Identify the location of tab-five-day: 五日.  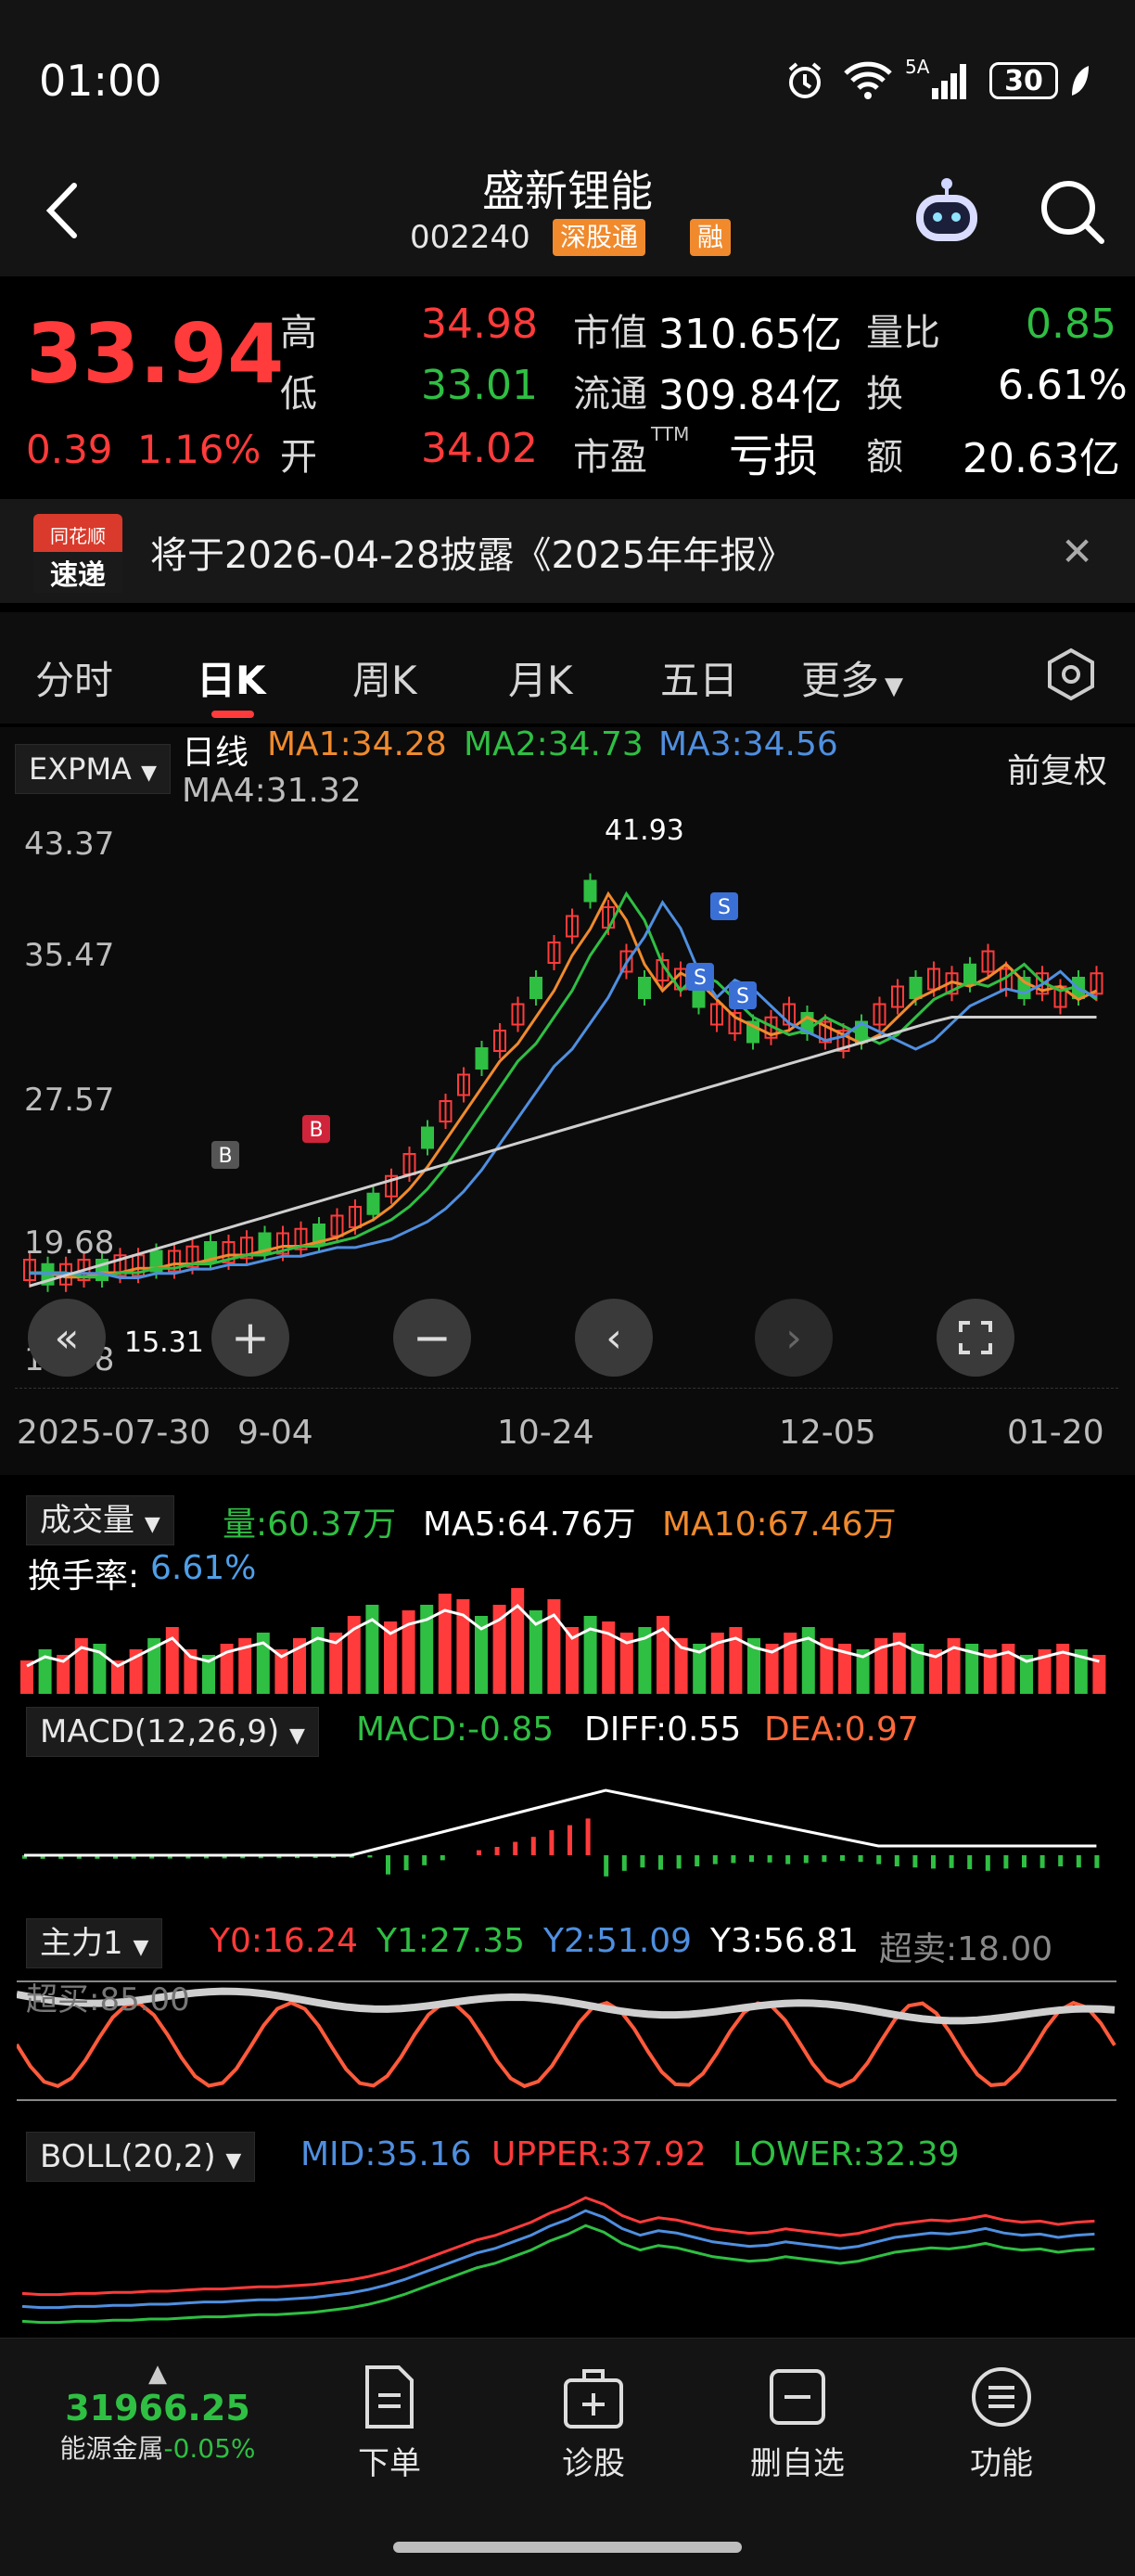
(699, 677).